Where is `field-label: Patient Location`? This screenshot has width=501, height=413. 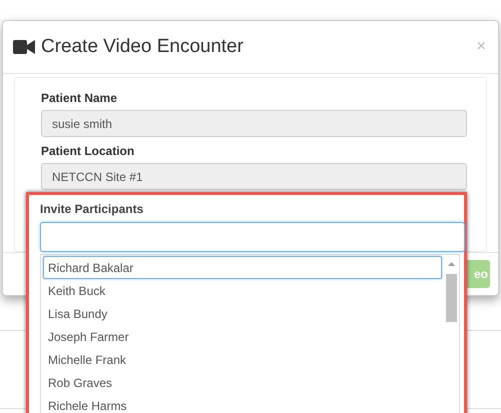
field-label: Patient Location is located at coordinates (88, 151).